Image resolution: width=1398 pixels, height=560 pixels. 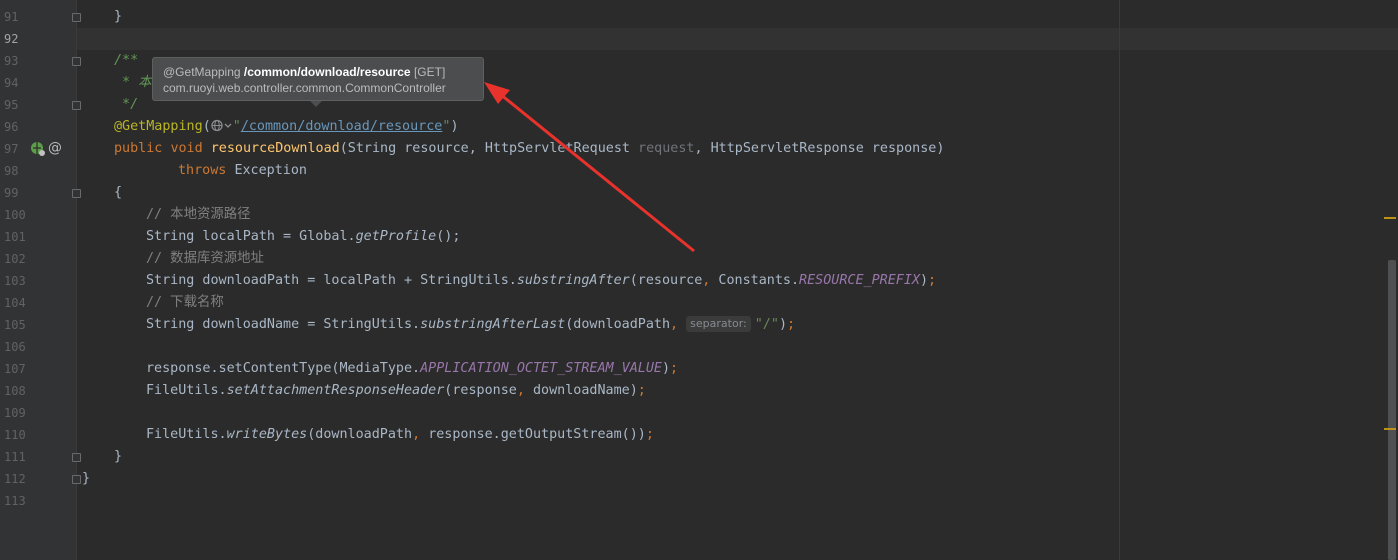 What do you see at coordinates (589, 167) in the screenshot?
I see `red-arrow-annotation` at bounding box center [589, 167].